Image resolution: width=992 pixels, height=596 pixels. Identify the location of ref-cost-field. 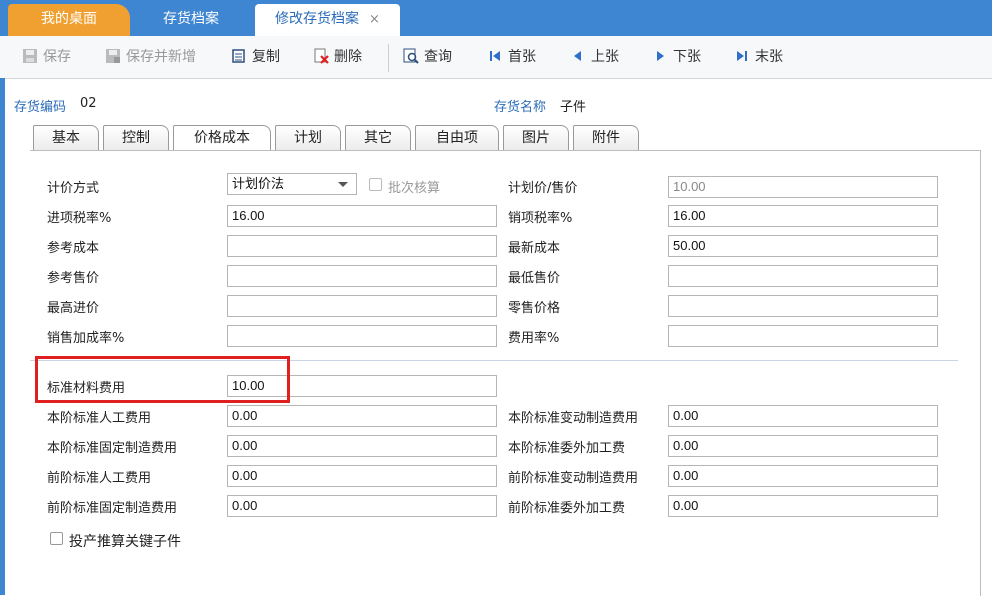
(362, 246).